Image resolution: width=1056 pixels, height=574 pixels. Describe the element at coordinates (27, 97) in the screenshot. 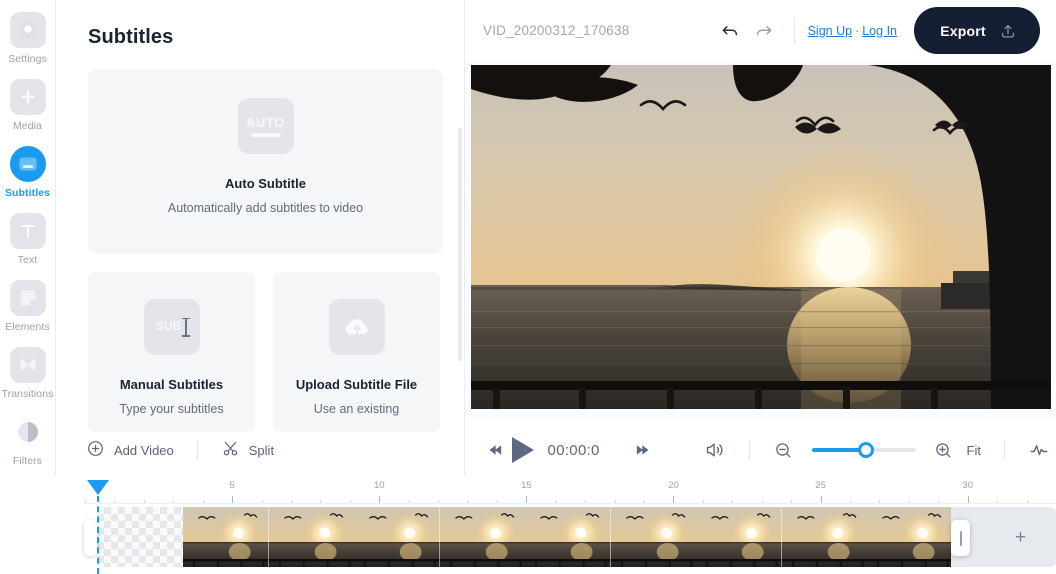

I see `plus-square-icon` at that location.